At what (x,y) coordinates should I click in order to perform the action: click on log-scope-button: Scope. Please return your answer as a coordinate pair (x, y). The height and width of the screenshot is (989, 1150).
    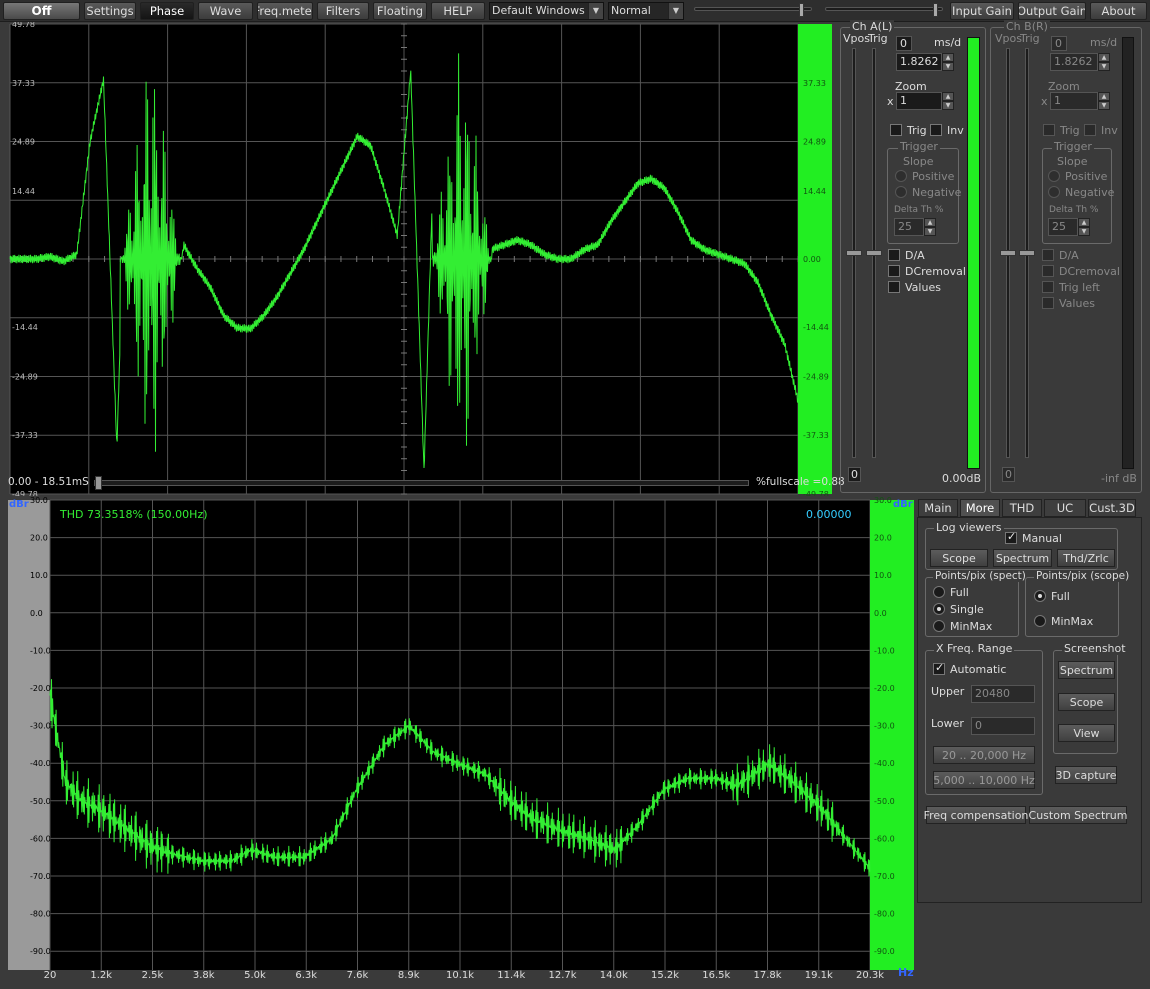
    Looking at the image, I should click on (959, 558).